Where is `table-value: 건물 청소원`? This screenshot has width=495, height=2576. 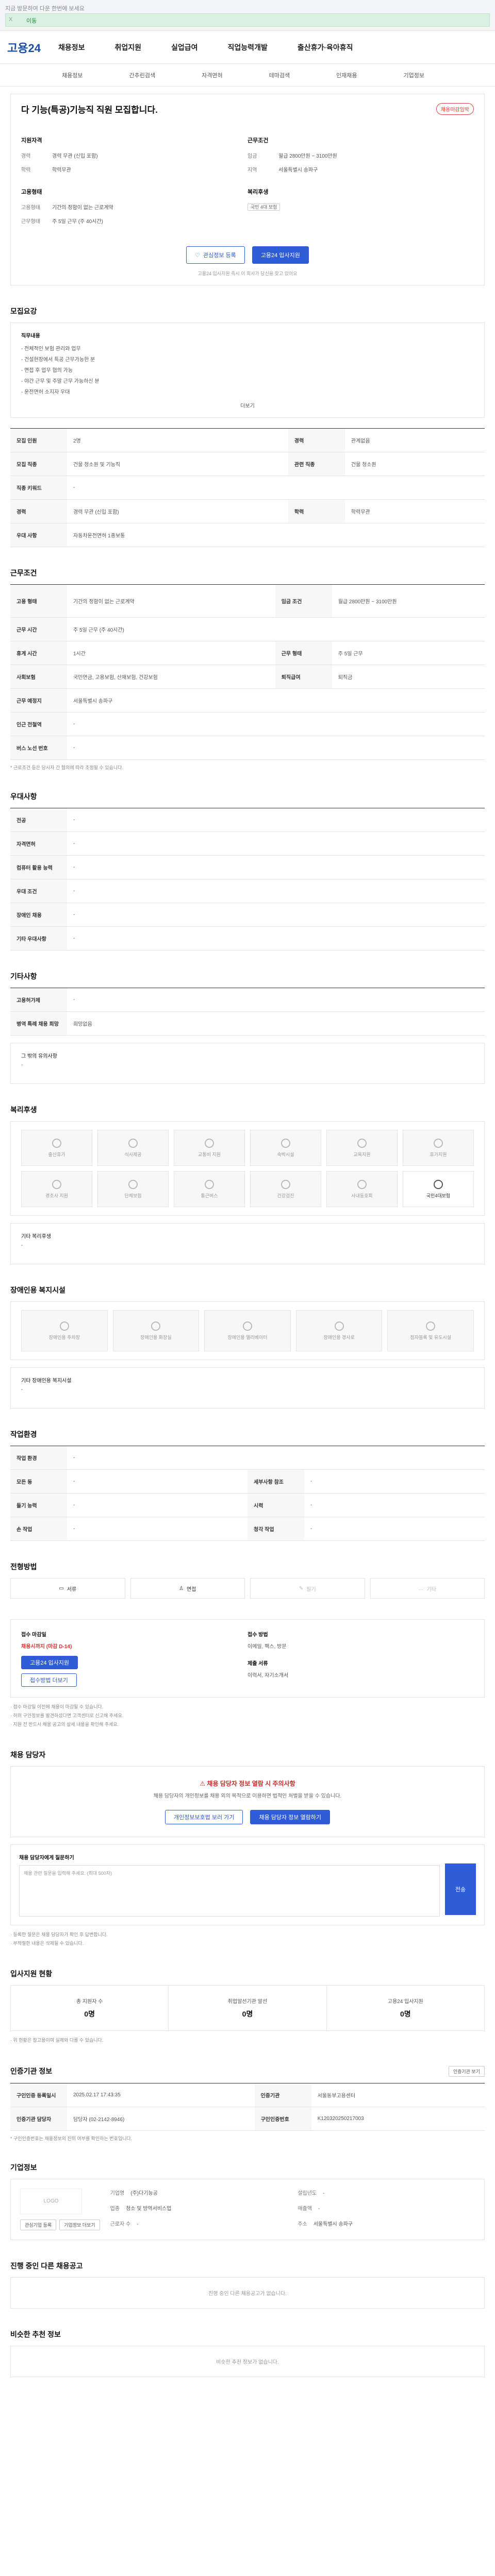
table-value: 건물 청소원 is located at coordinates (414, 464).